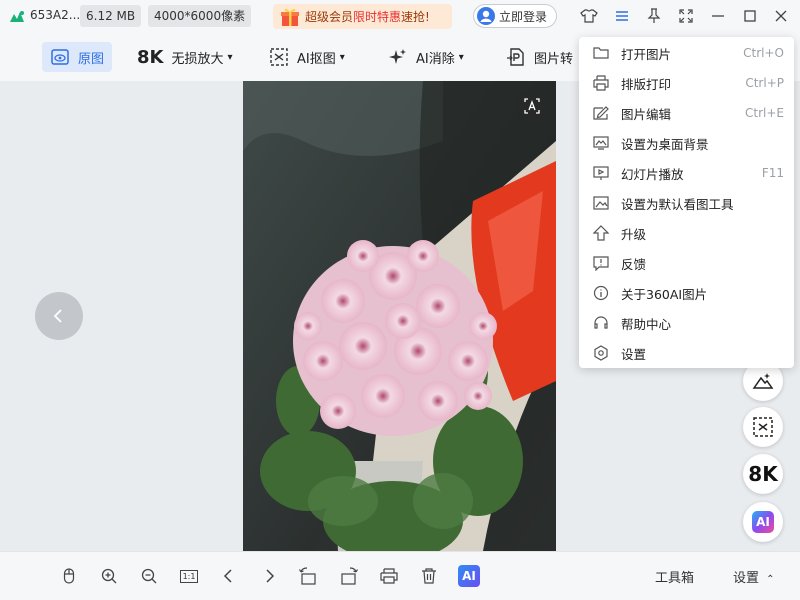 This screenshot has width=800, height=600. Describe the element at coordinates (290, 17) in the screenshot. I see `gift-icon` at that location.